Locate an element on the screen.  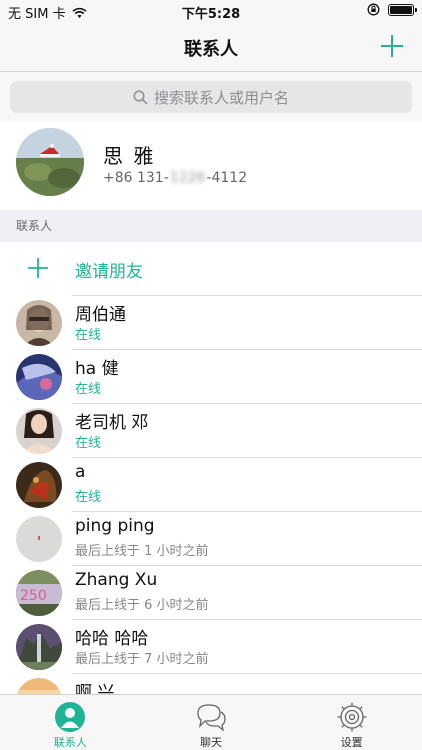
navigation-bar: 联系人 is located at coordinates (211, 47).